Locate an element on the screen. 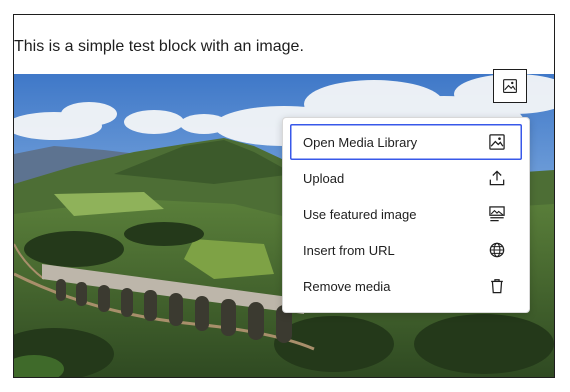 The image size is (570, 392). menu-item-upload: Upload is located at coordinates (406, 178).